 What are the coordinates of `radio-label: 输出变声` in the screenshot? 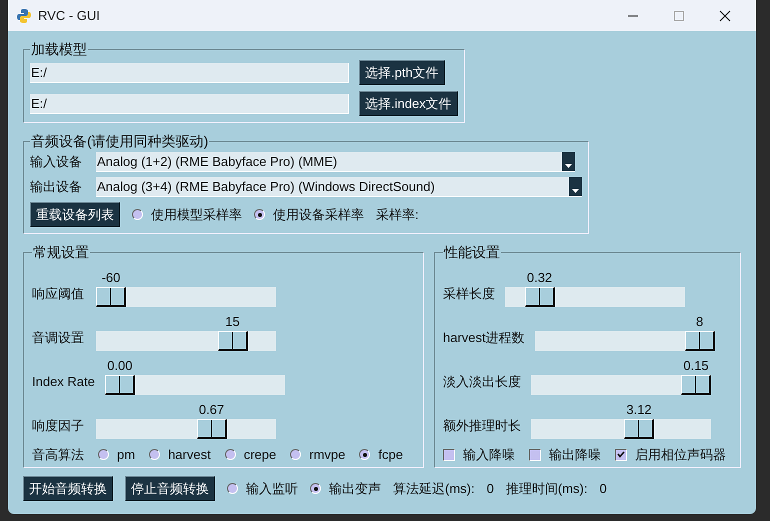 It's located at (355, 489).